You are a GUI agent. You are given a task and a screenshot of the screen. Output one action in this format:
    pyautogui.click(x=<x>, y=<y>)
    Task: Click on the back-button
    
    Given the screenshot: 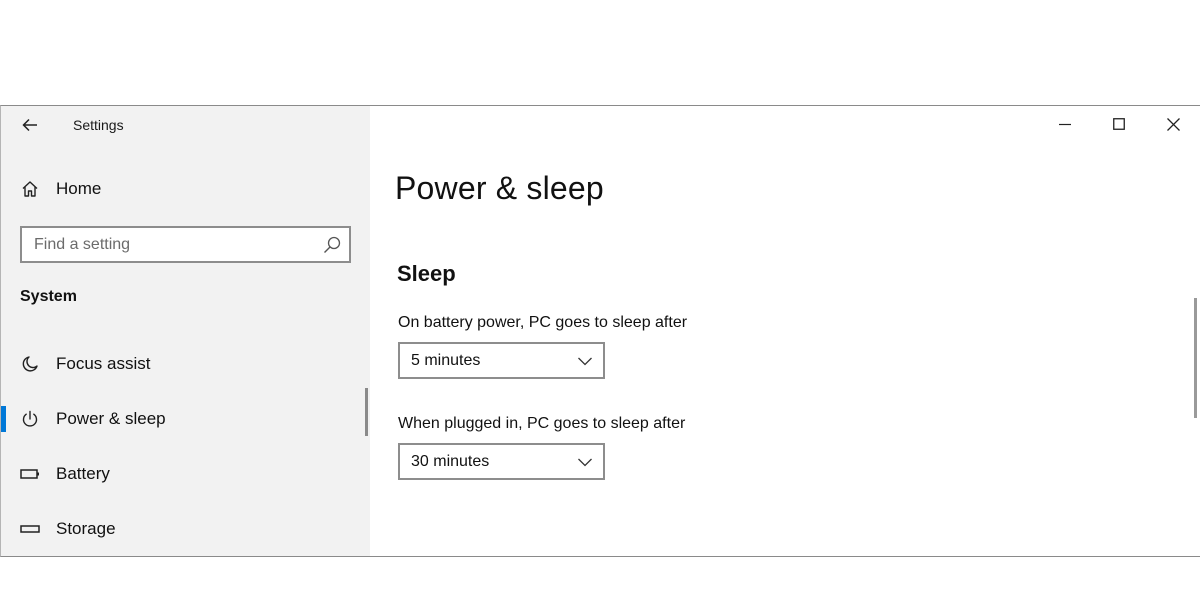 What is the action you would take?
    pyautogui.click(x=30, y=125)
    